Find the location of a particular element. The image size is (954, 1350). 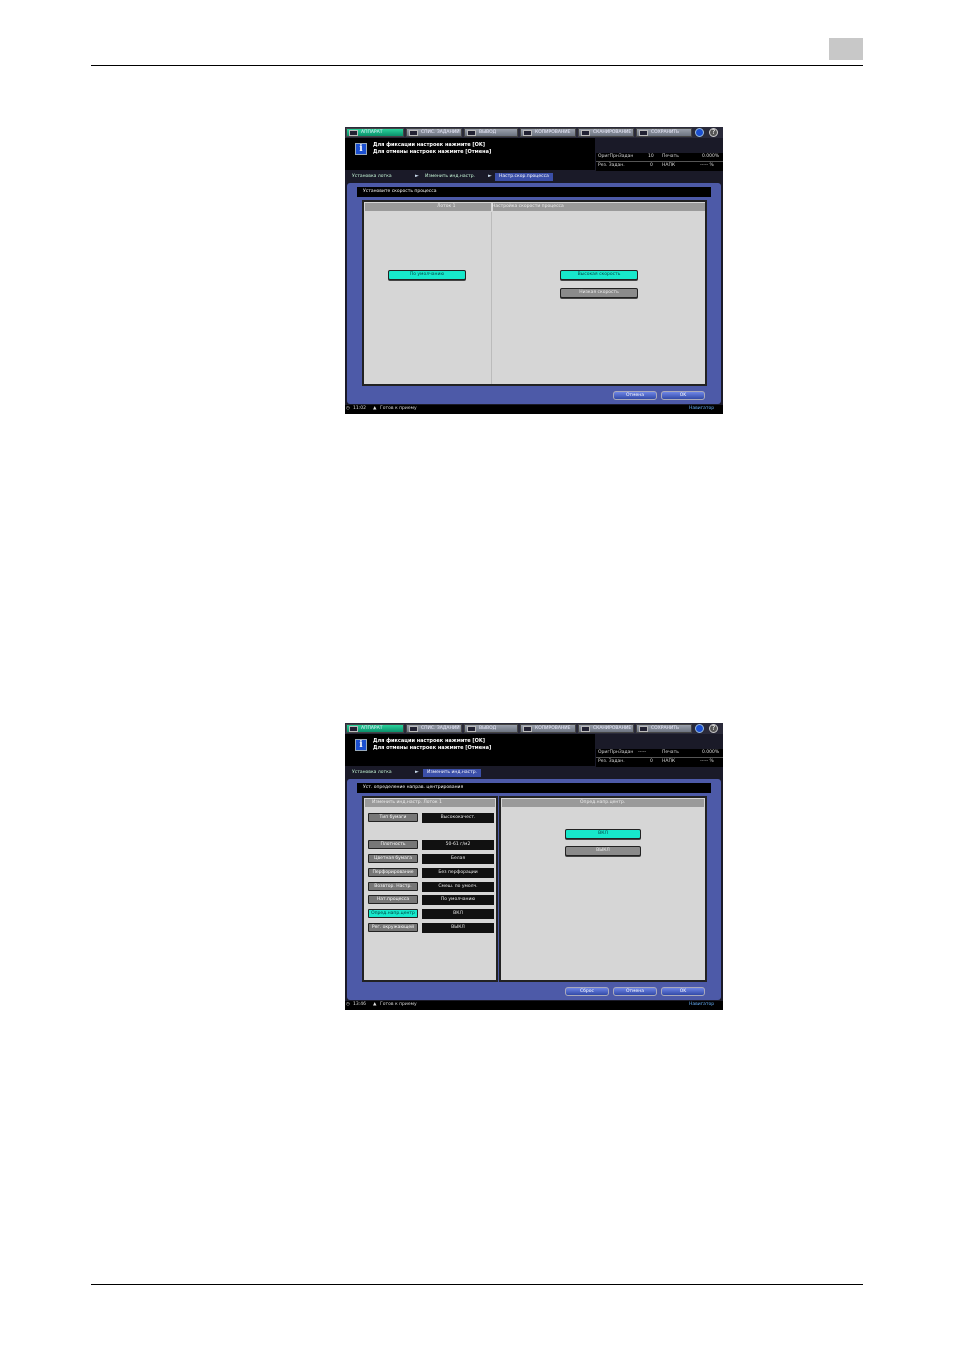

chapter-marker is located at coordinates (846, 49).